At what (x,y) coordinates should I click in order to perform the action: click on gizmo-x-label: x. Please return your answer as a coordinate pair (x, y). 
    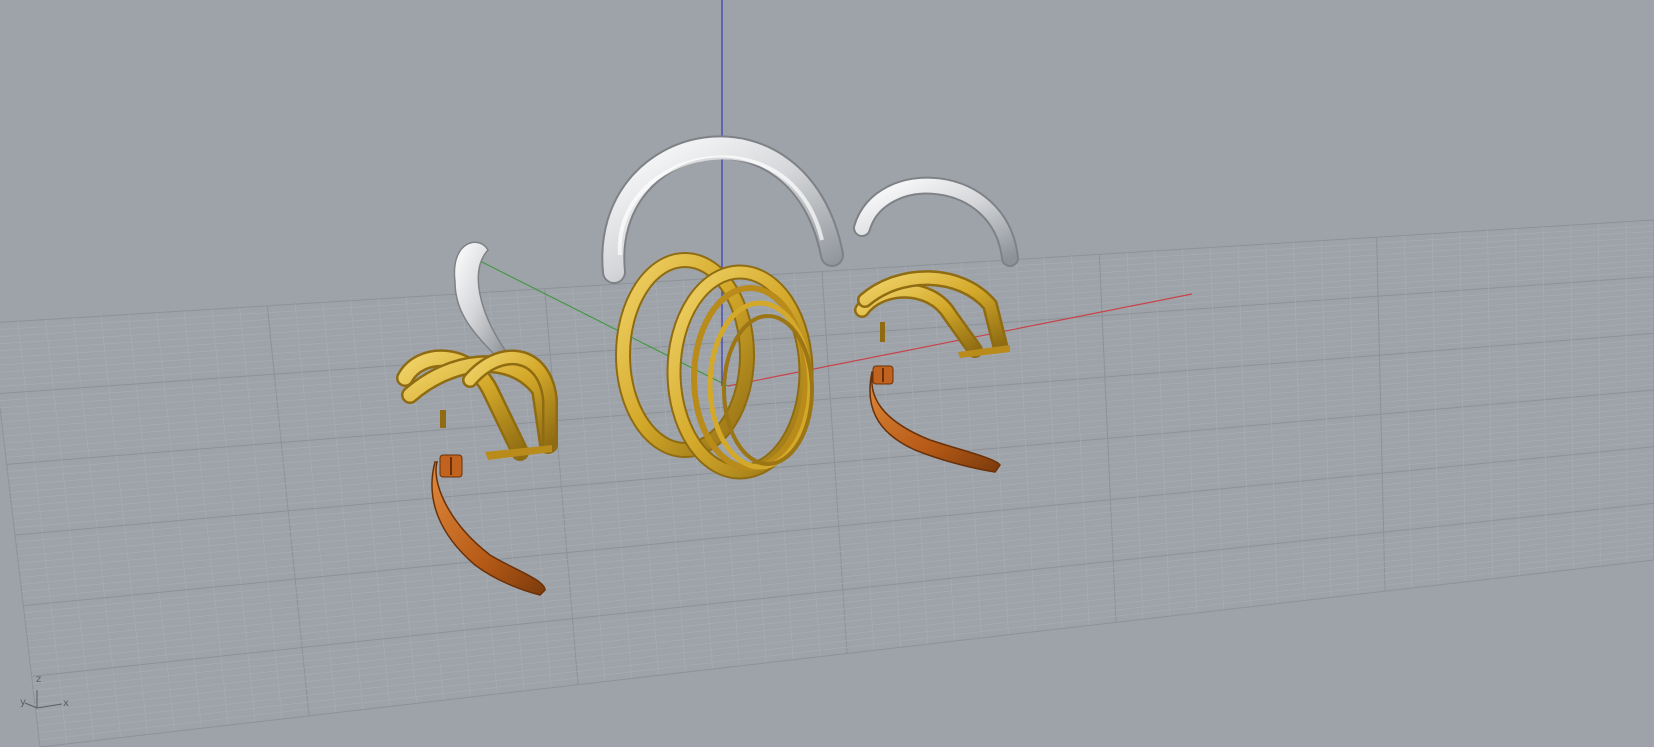
    Looking at the image, I should click on (66, 703).